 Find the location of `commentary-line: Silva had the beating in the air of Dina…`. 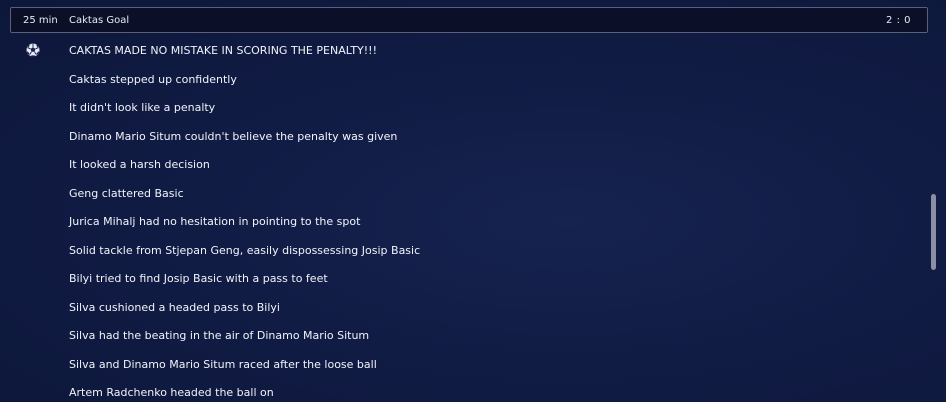

commentary-line: Silva had the beating in the air of Dina… is located at coordinates (219, 335).